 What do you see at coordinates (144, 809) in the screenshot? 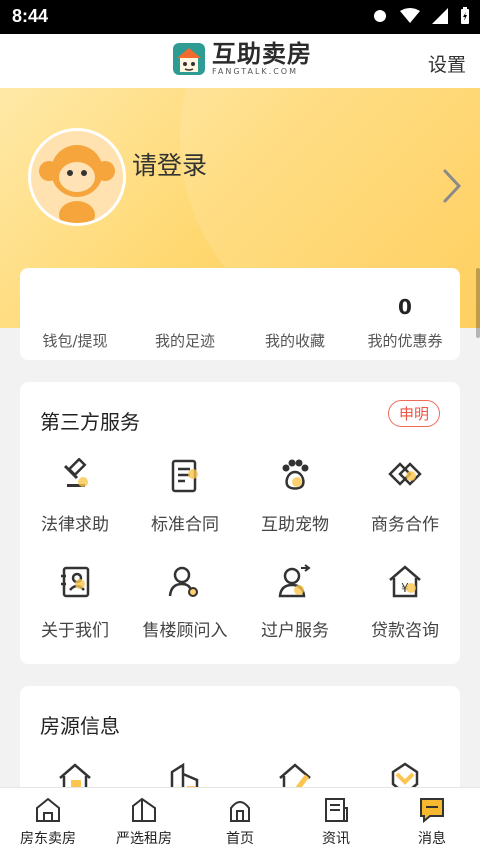
I see `building-icon` at bounding box center [144, 809].